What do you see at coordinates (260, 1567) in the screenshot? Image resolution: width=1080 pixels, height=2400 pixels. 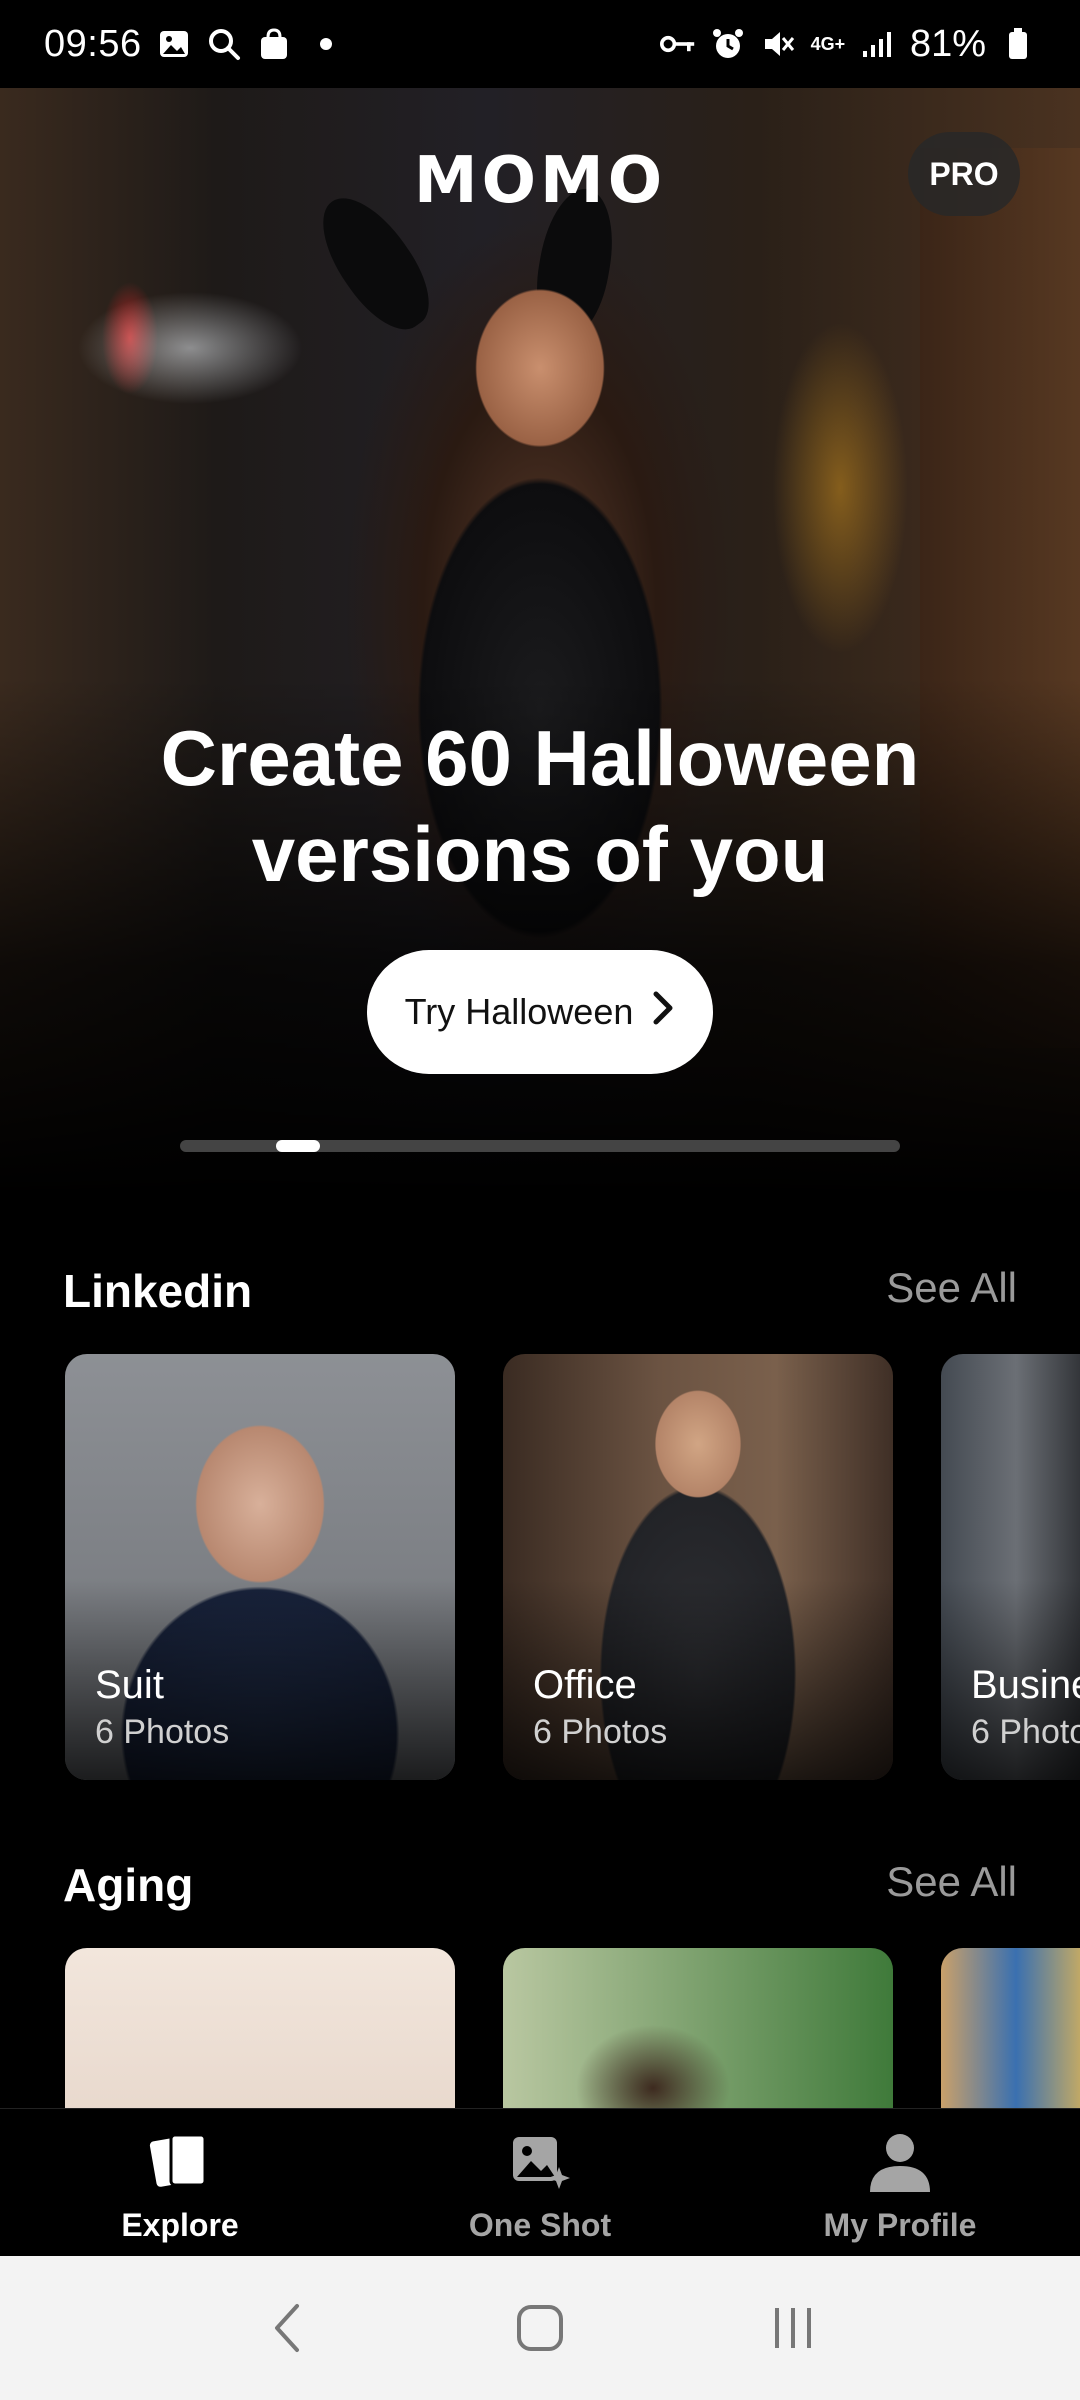 I see `style-card-suit: Suit 6 Photos` at bounding box center [260, 1567].